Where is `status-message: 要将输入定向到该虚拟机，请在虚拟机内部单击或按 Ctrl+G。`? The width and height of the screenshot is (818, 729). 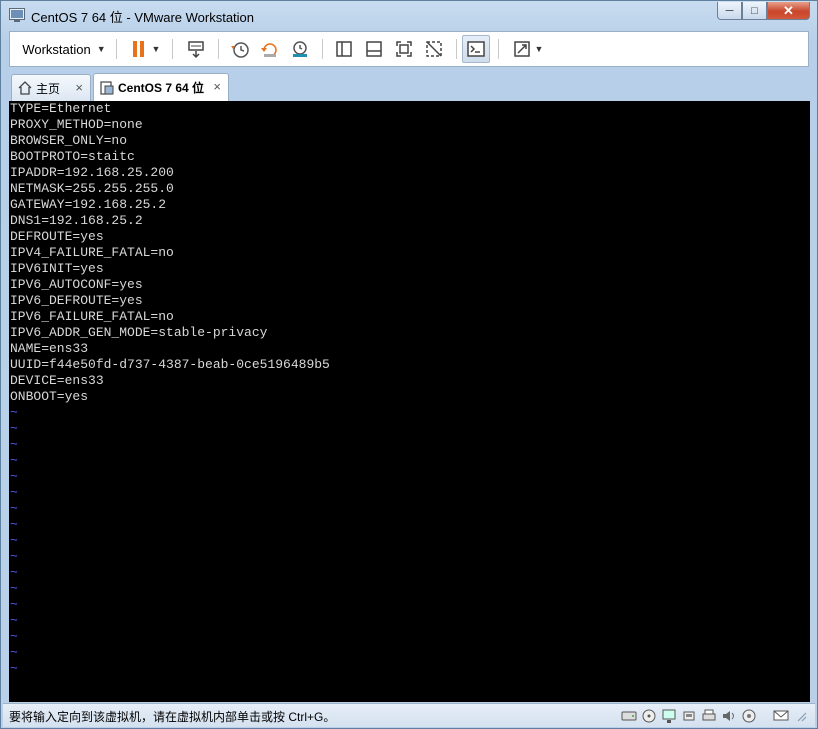
status-message: 要将输入定向到该虚拟机，请在虚拟机内部单击或按 Ctrl+G。 is located at coordinates (172, 717).